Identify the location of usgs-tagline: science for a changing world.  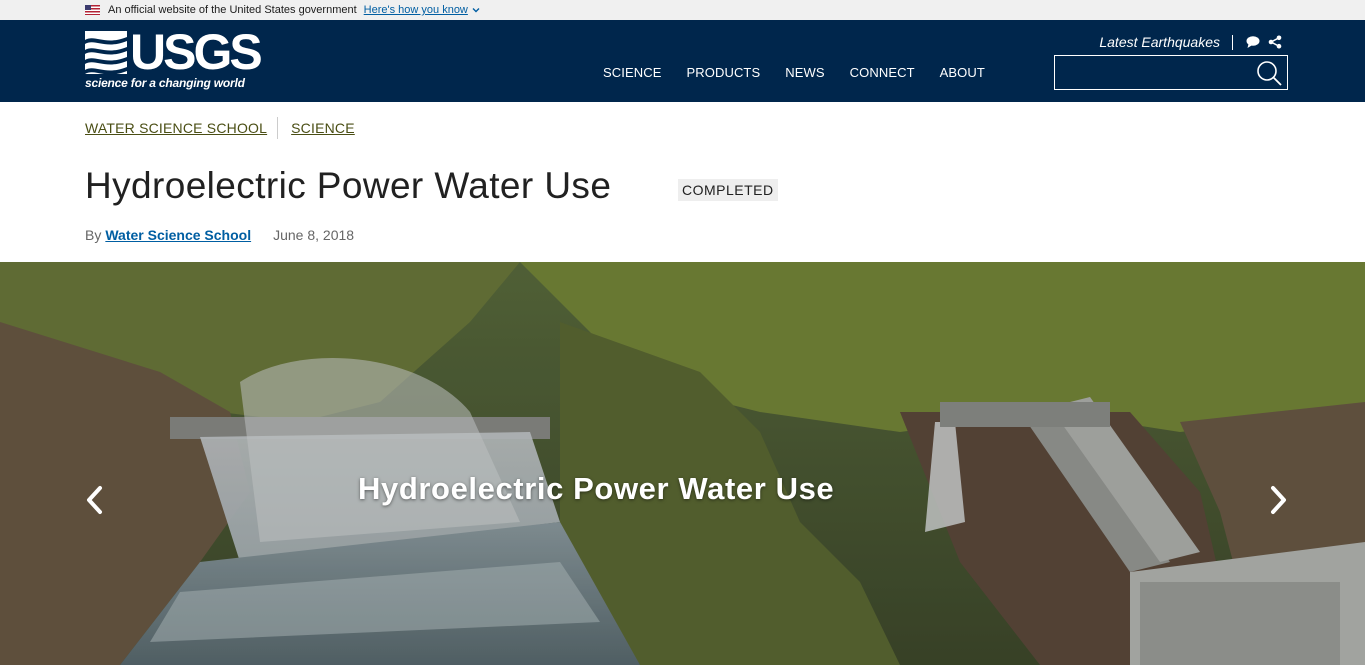
(165, 83).